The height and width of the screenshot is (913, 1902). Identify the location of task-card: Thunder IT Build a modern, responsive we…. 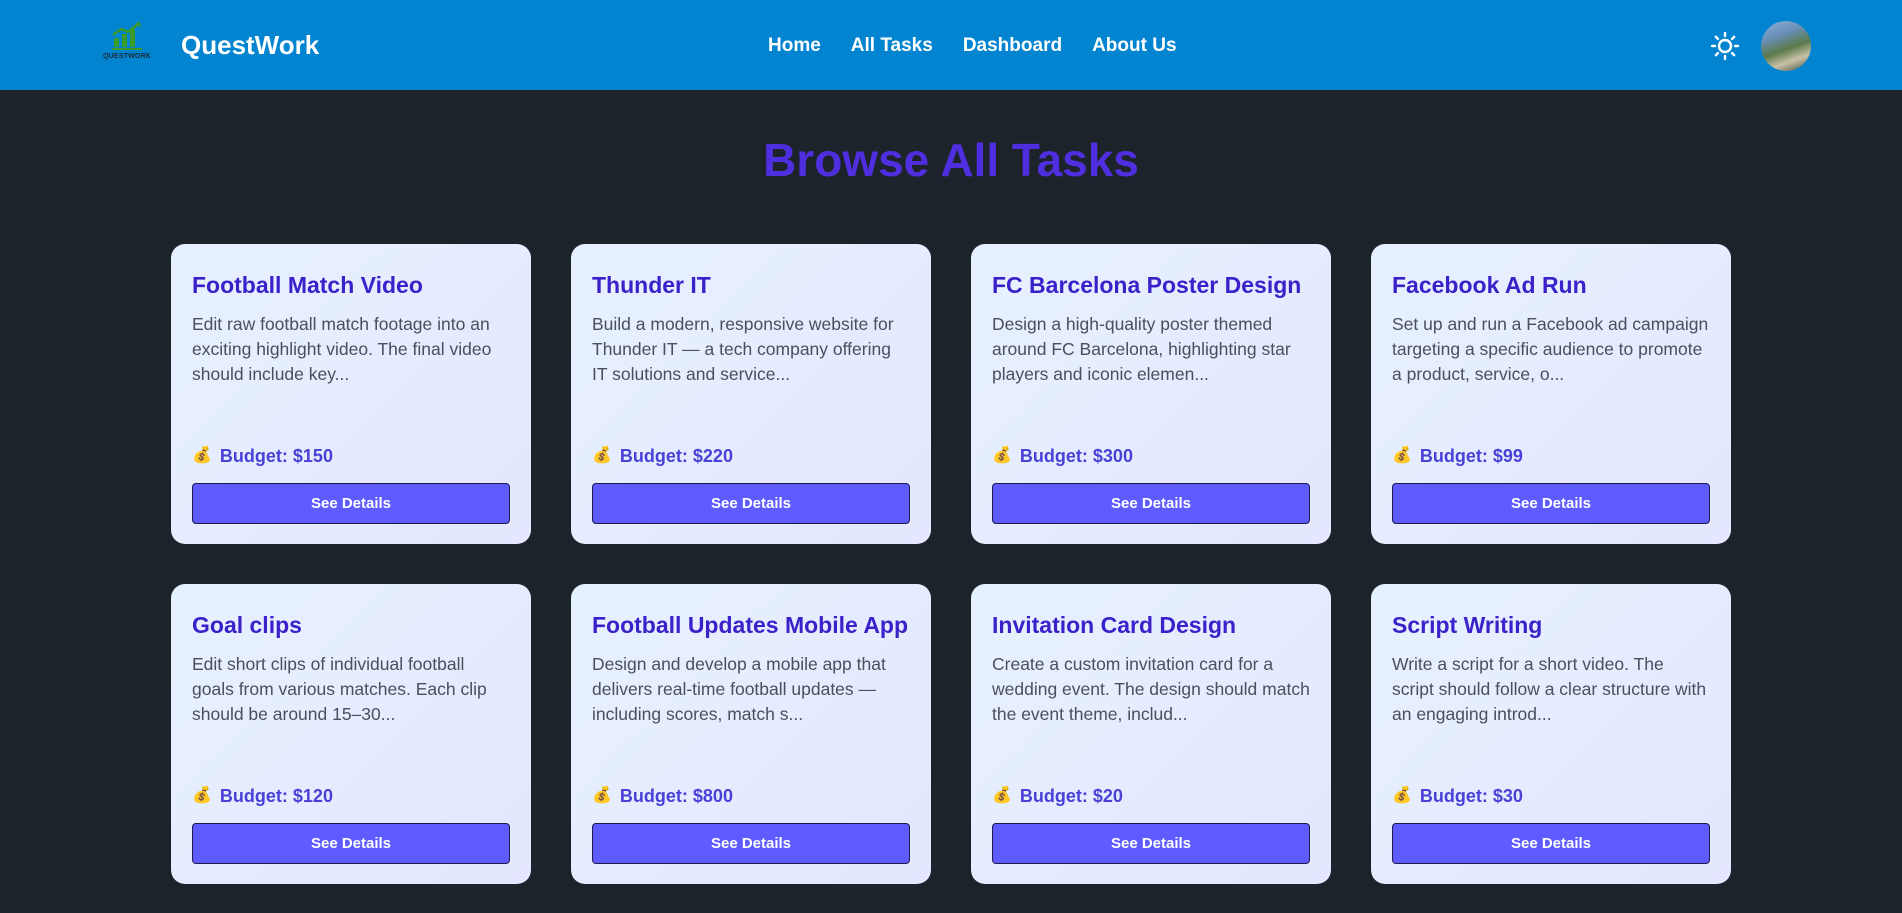
(751, 394).